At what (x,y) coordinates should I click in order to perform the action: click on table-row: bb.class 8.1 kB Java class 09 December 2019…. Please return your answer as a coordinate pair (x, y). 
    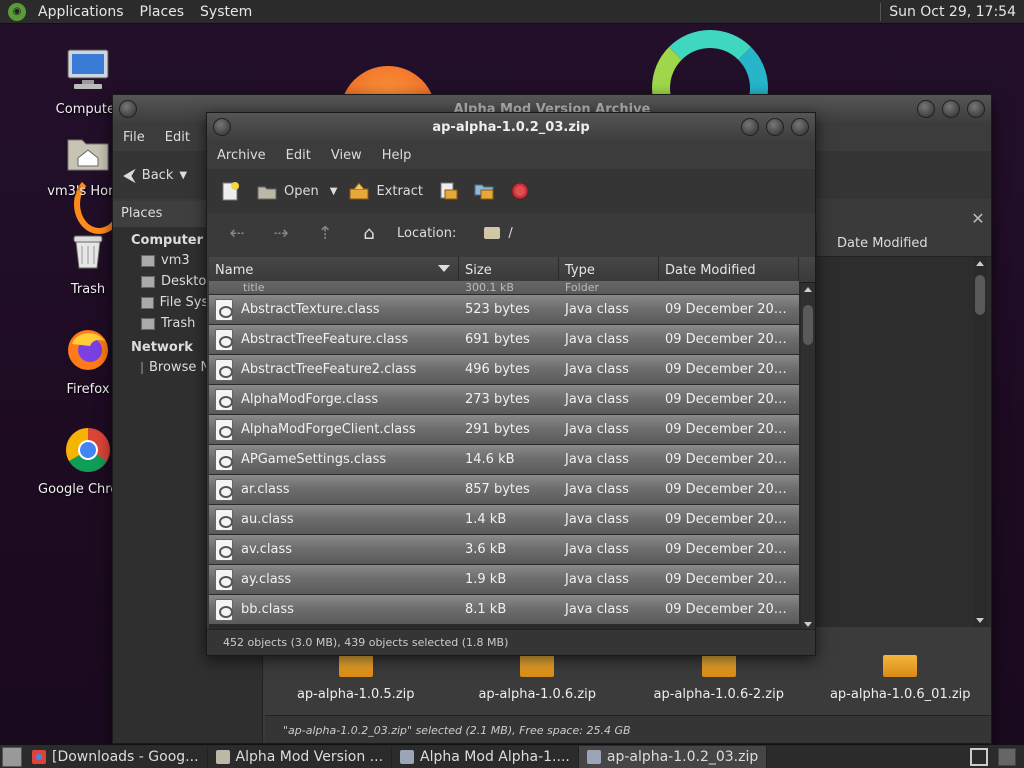
    Looking at the image, I should click on (504, 610).